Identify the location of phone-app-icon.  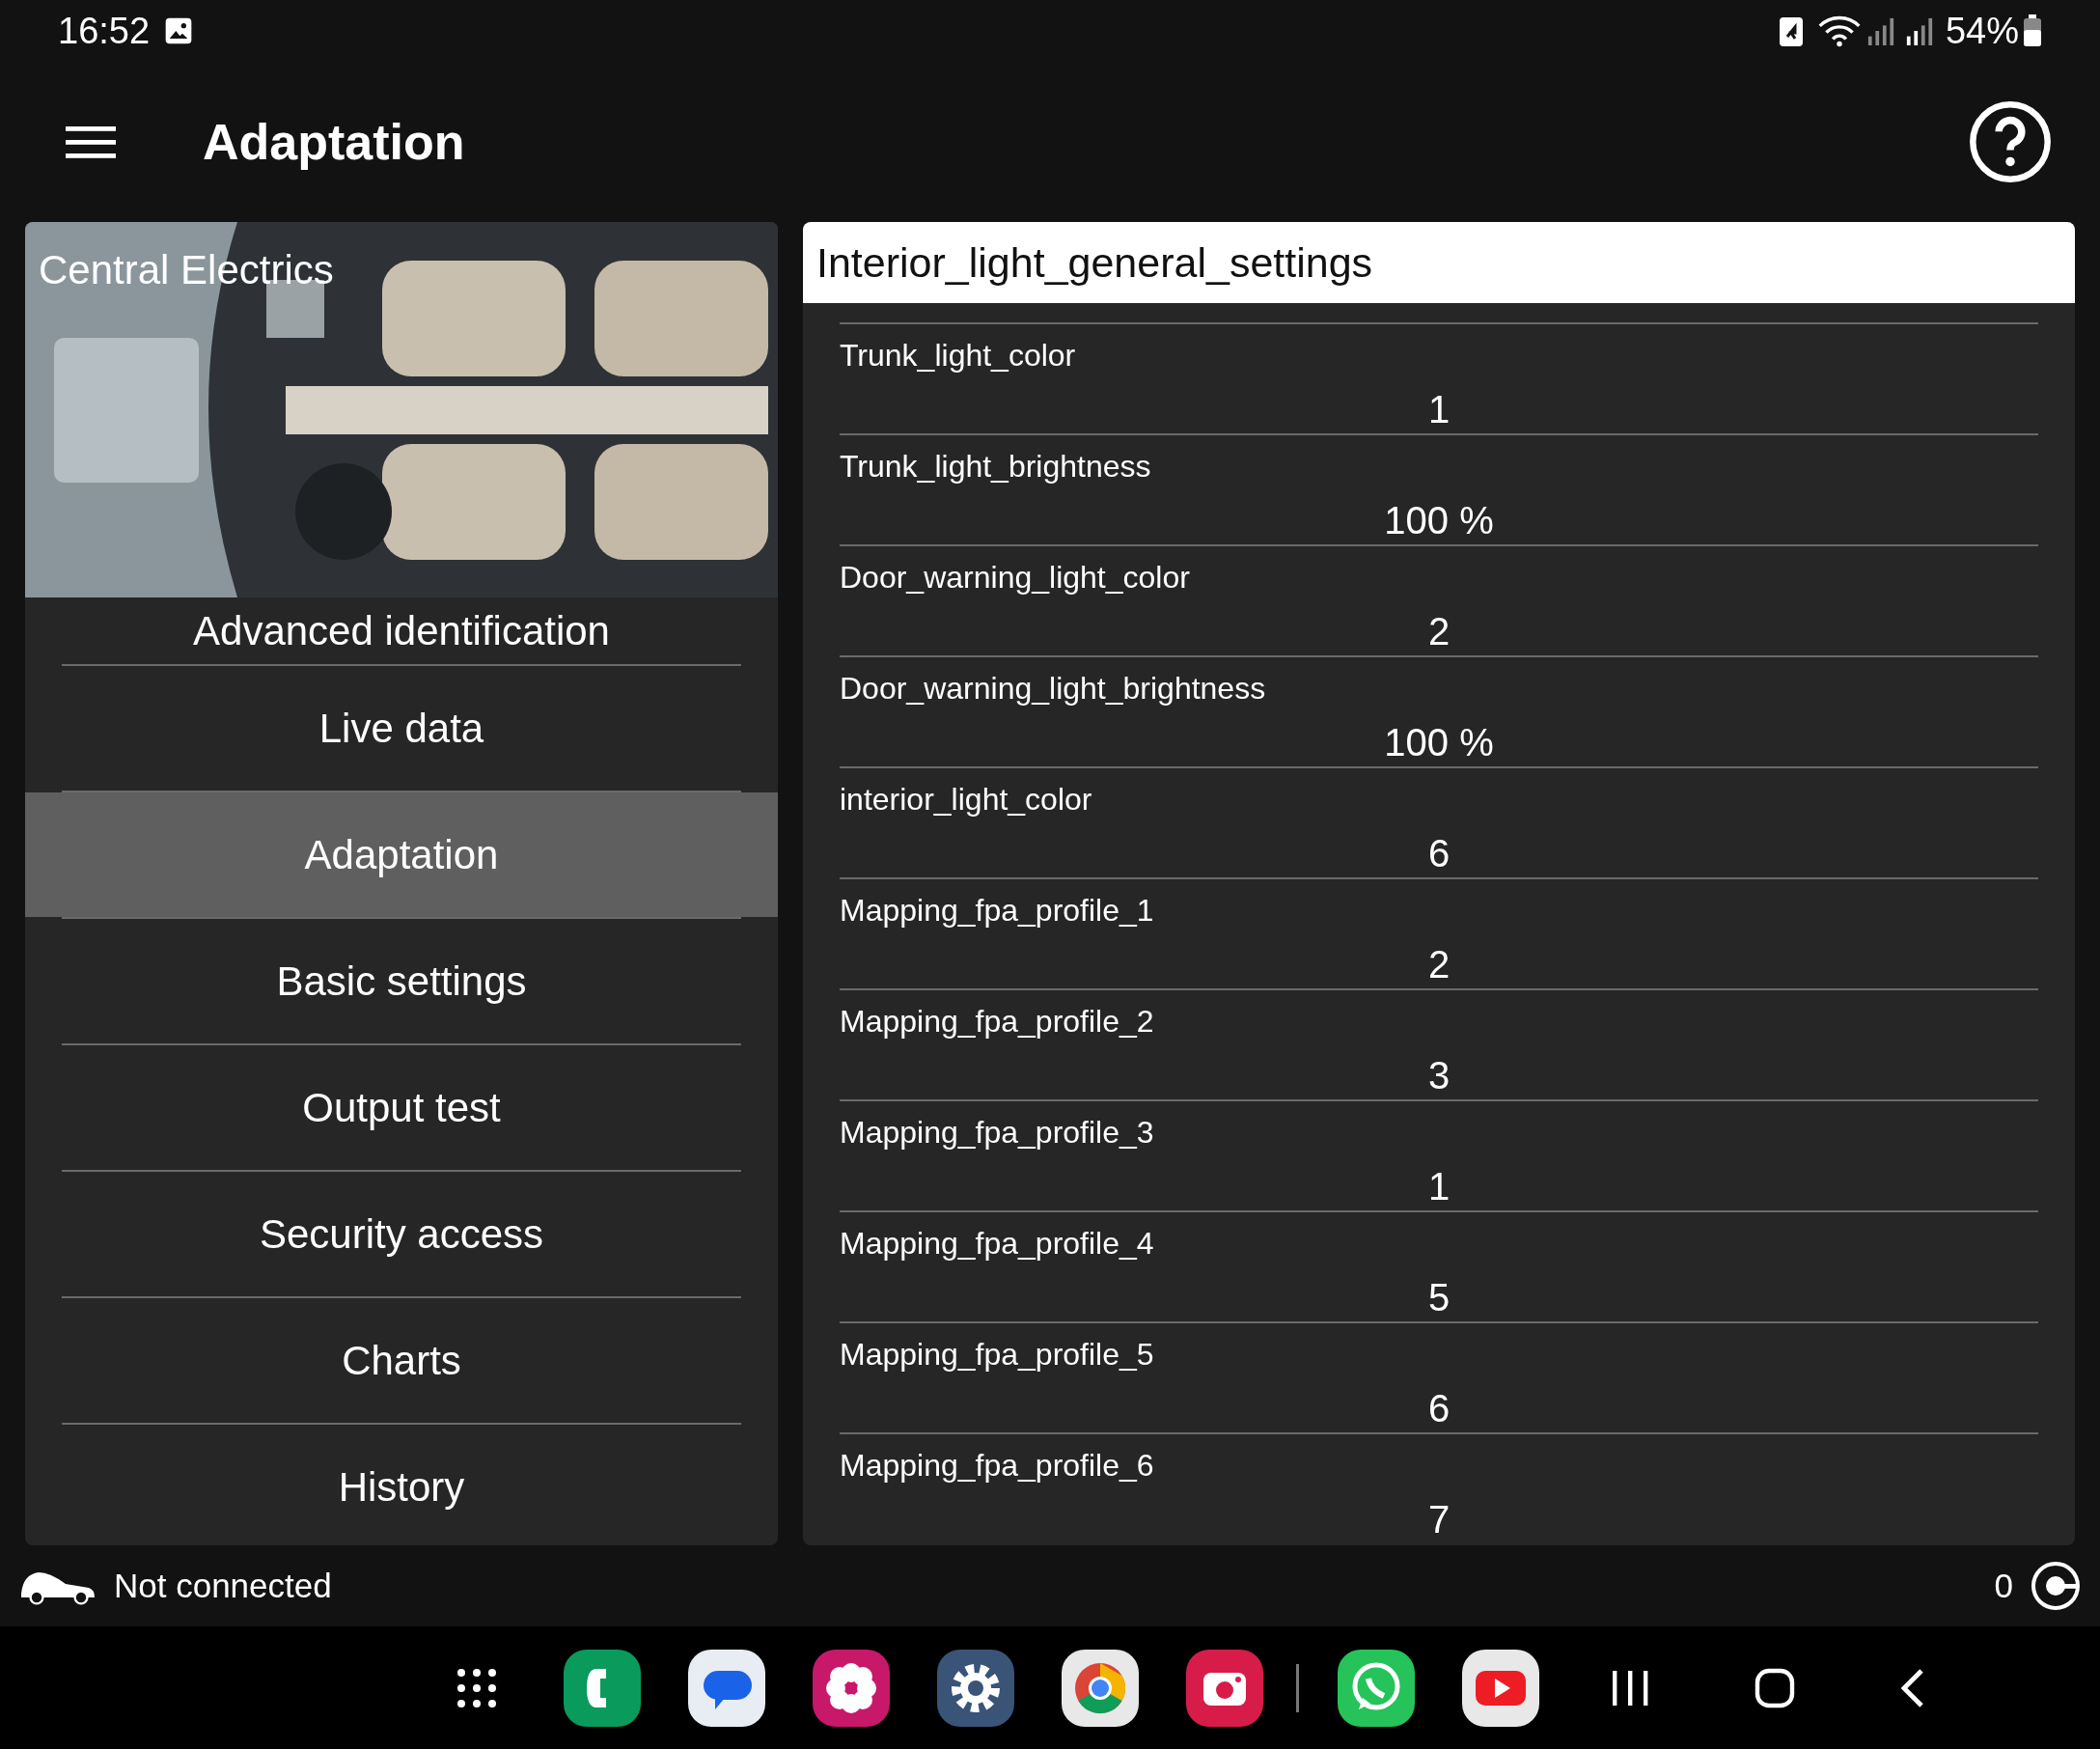
(602, 1688).